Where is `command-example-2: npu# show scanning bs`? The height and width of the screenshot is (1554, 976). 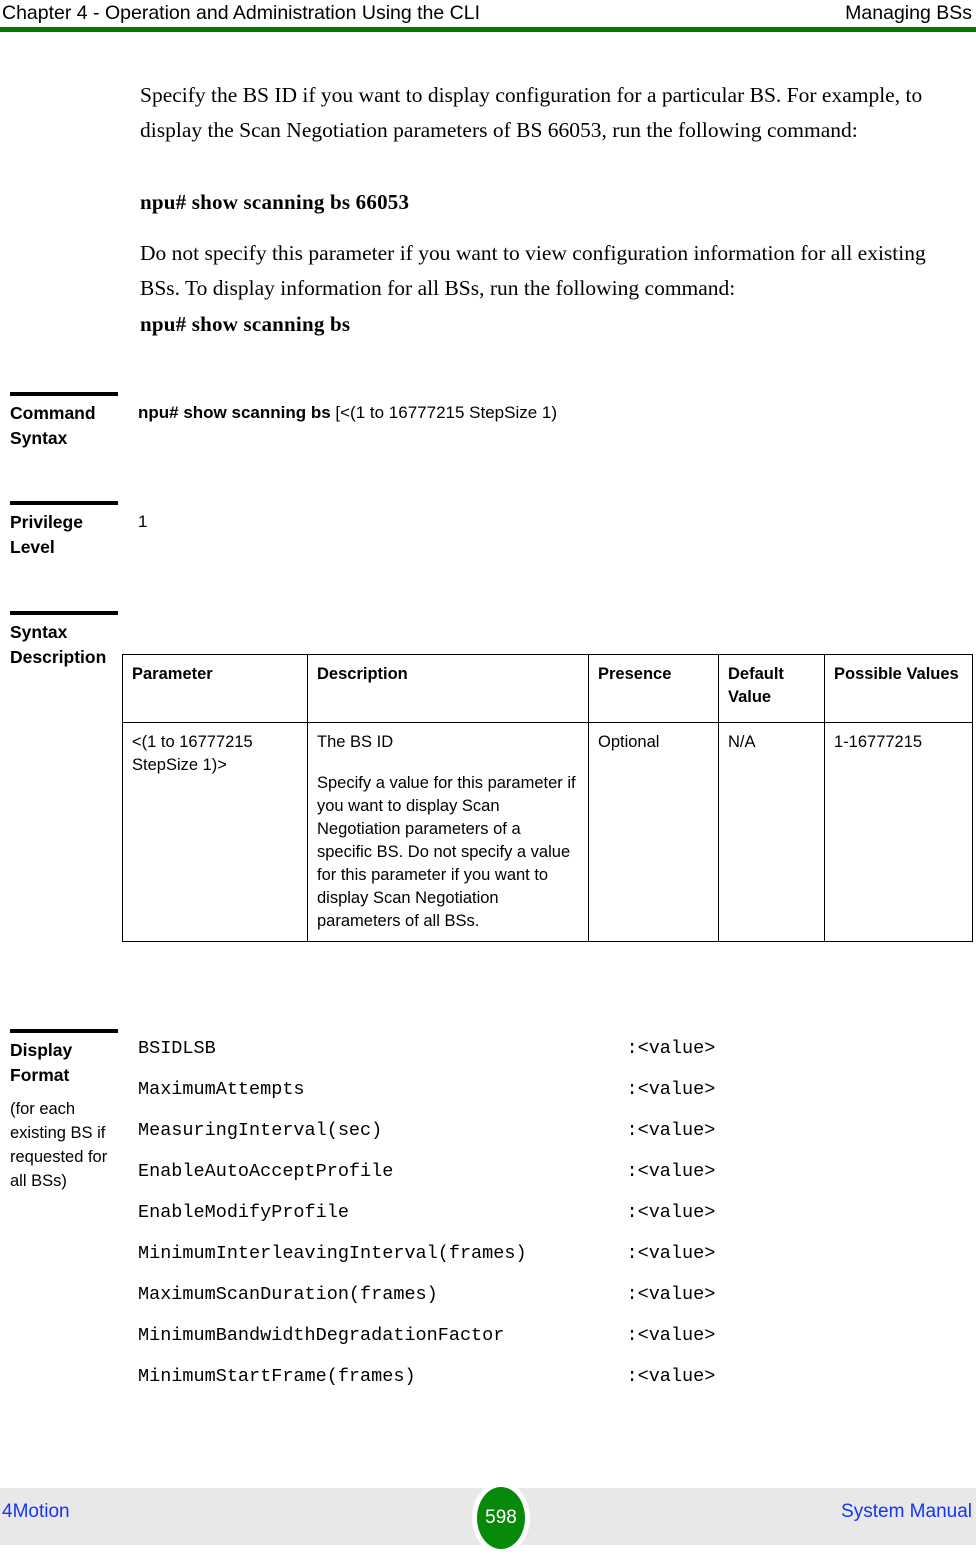
command-example-2: npu# show scanning bs is located at coordinates (245, 324).